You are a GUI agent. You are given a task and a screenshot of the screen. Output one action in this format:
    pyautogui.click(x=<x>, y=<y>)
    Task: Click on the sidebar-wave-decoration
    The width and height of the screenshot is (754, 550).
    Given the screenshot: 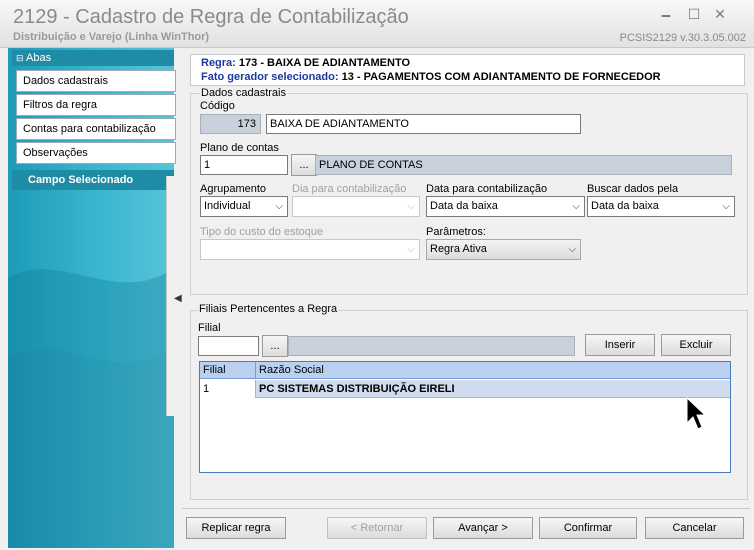 What is the action you would take?
    pyautogui.click(x=91, y=408)
    